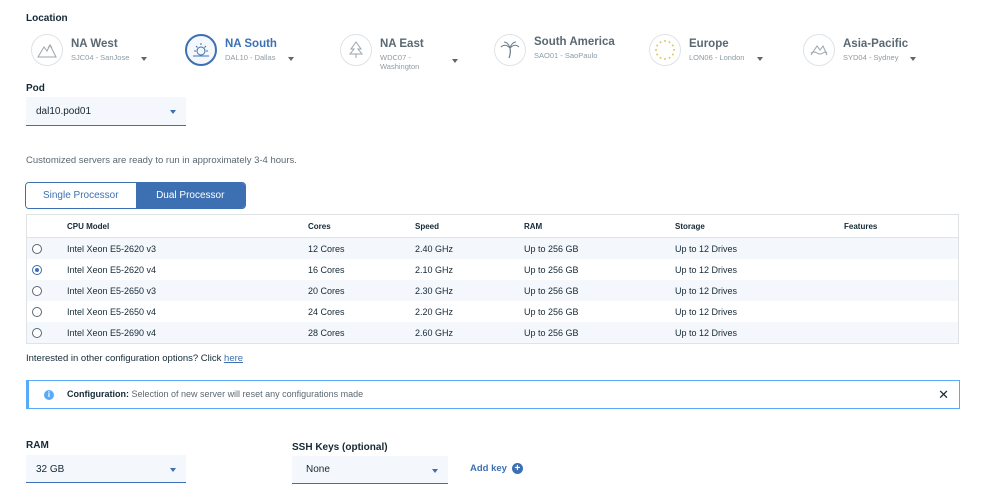 This screenshot has height=503, width=987. I want to click on close-icon: ✕, so click(943, 395).